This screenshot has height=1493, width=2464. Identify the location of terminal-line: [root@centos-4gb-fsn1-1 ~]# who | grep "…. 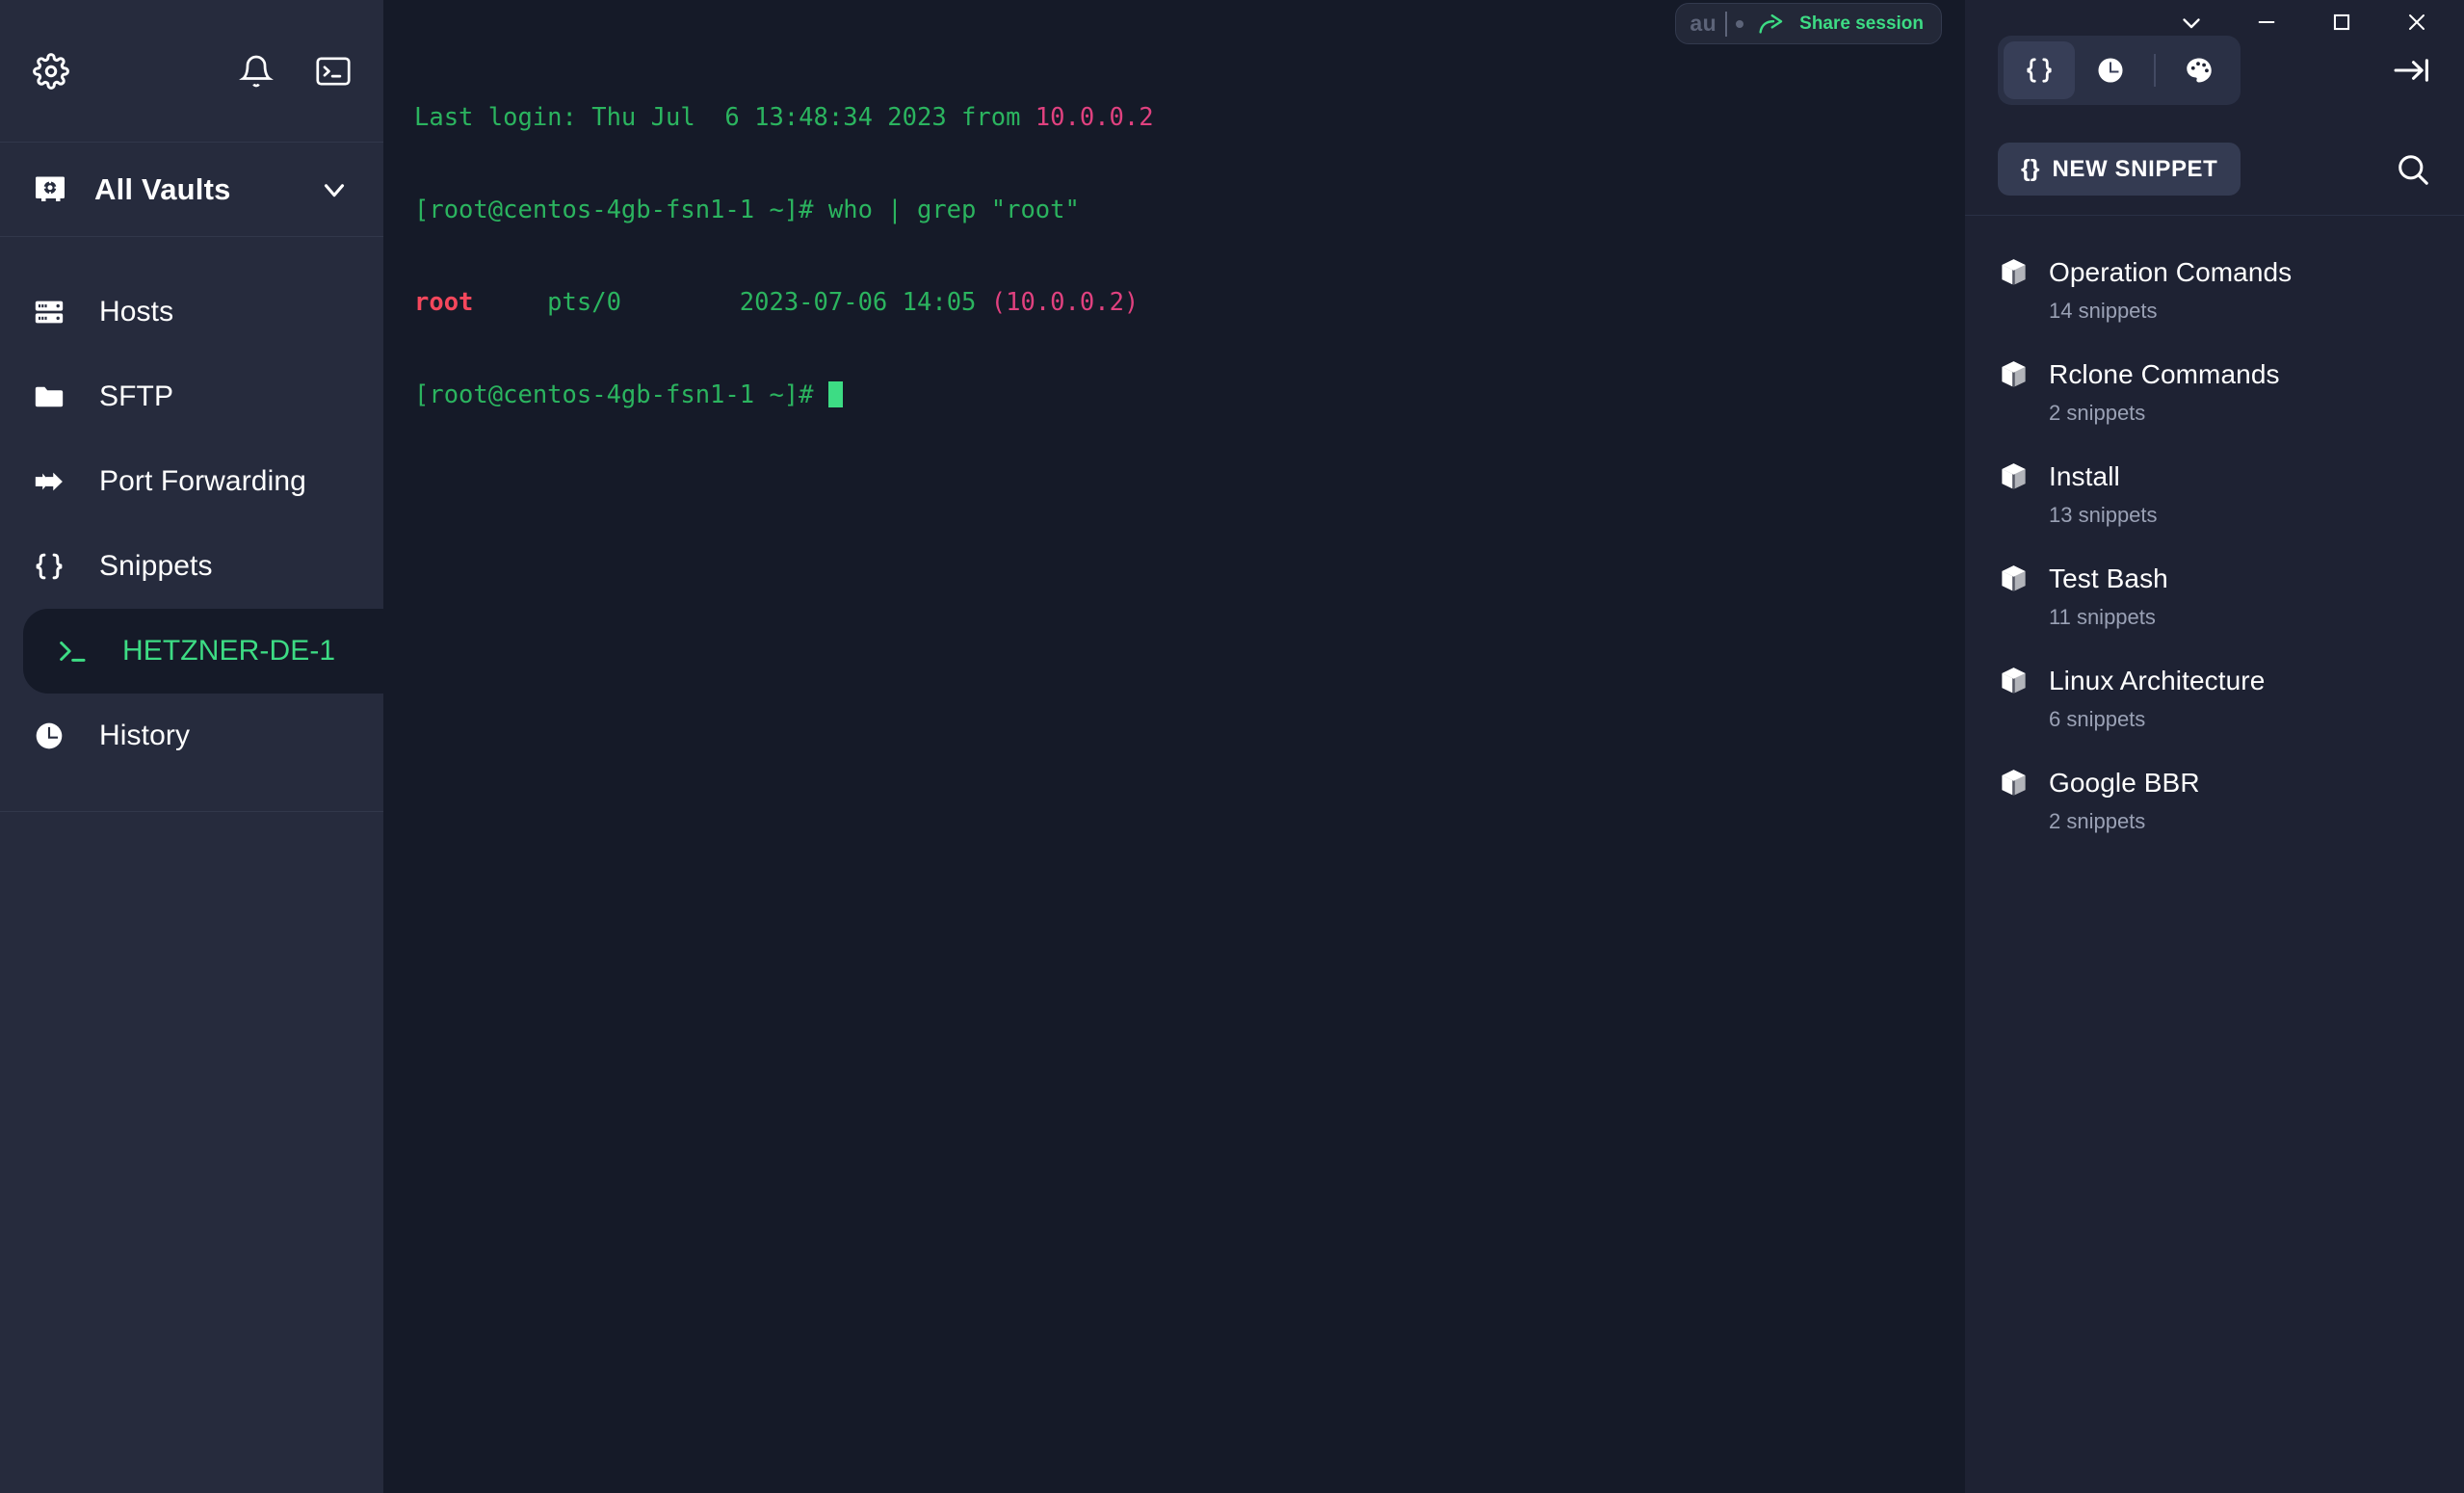
(1189, 210).